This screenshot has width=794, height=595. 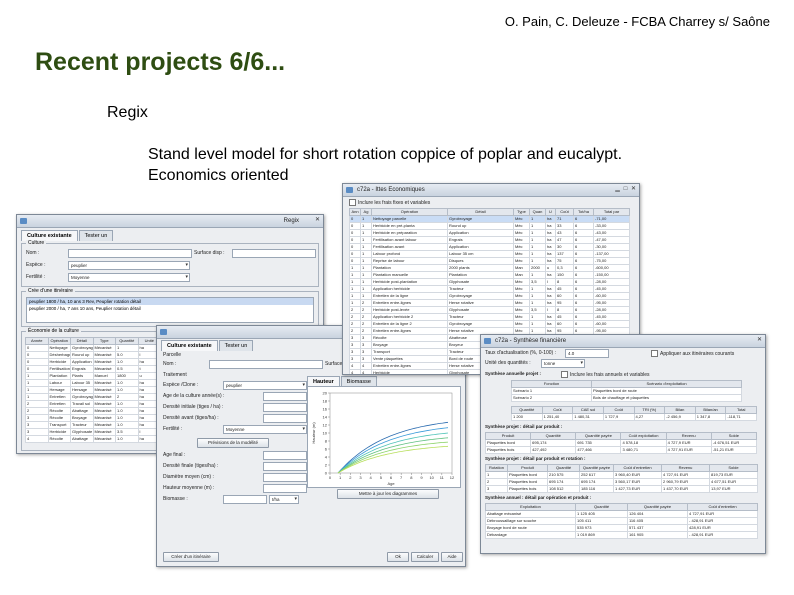 I want to click on taux-field: 4.0, so click(x=587, y=353).